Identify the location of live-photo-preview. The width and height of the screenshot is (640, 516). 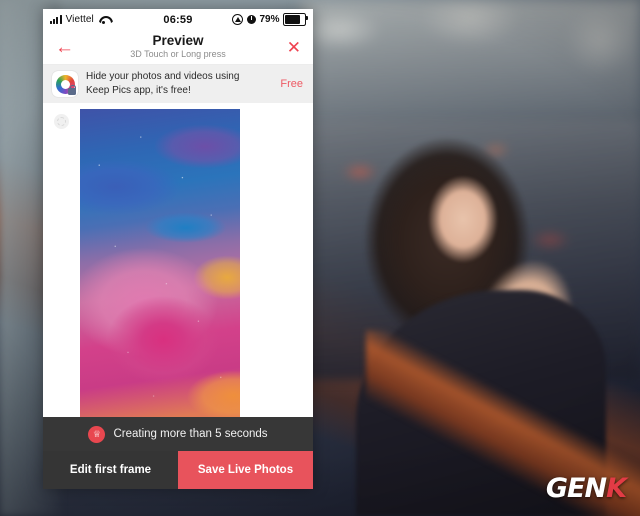
(160, 263).